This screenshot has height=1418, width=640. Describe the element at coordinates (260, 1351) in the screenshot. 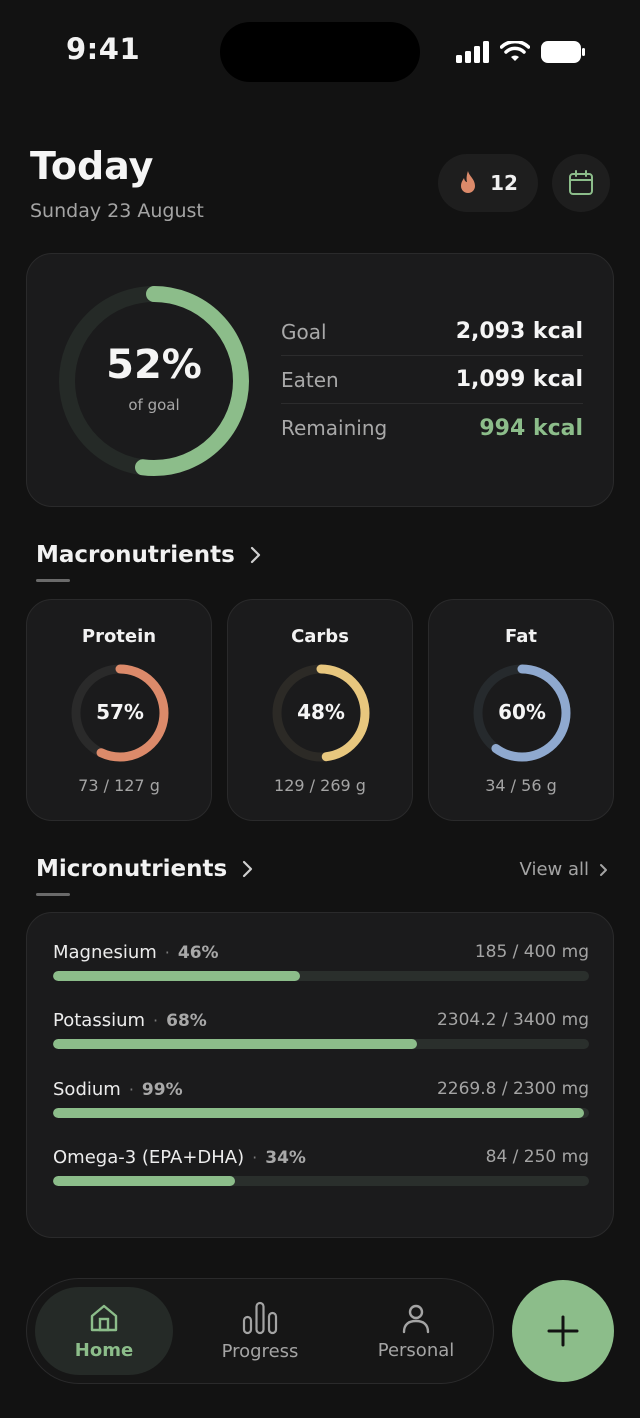

I see `nav-label: Progress` at that location.